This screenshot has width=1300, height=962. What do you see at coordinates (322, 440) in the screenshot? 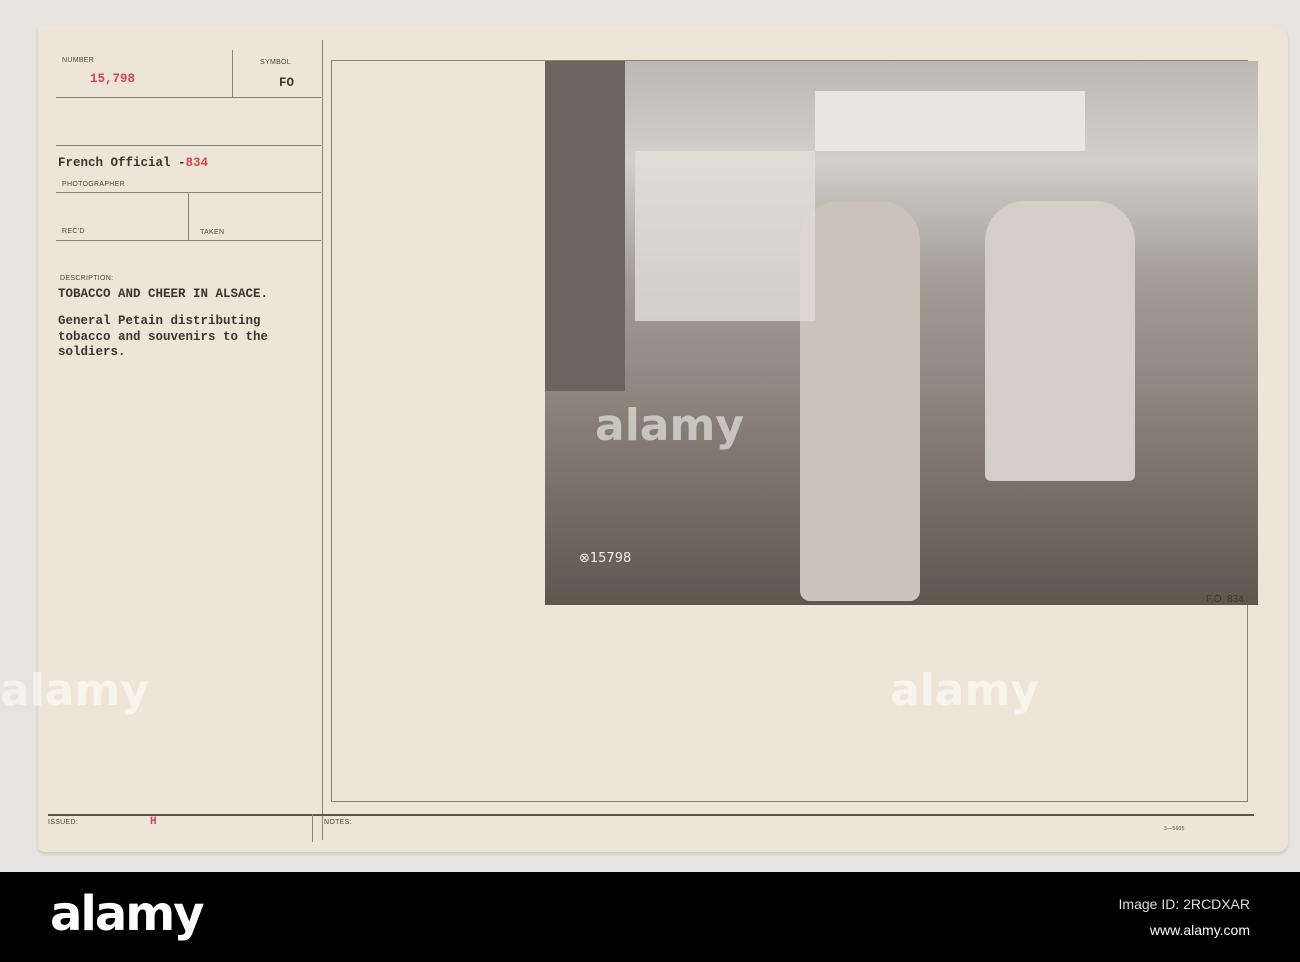
I see `column-divider` at bounding box center [322, 440].